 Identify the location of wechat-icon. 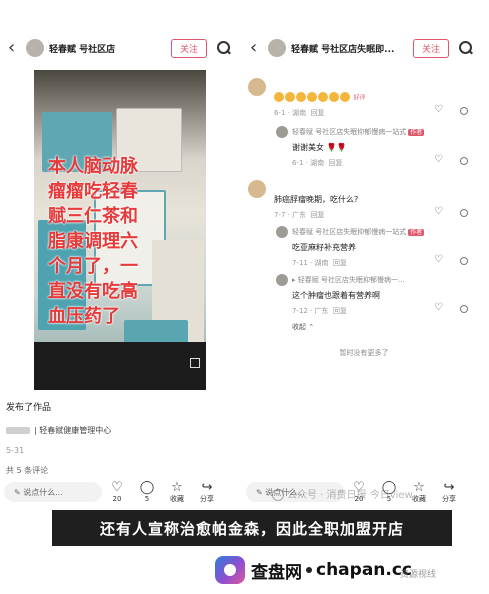
(278, 495).